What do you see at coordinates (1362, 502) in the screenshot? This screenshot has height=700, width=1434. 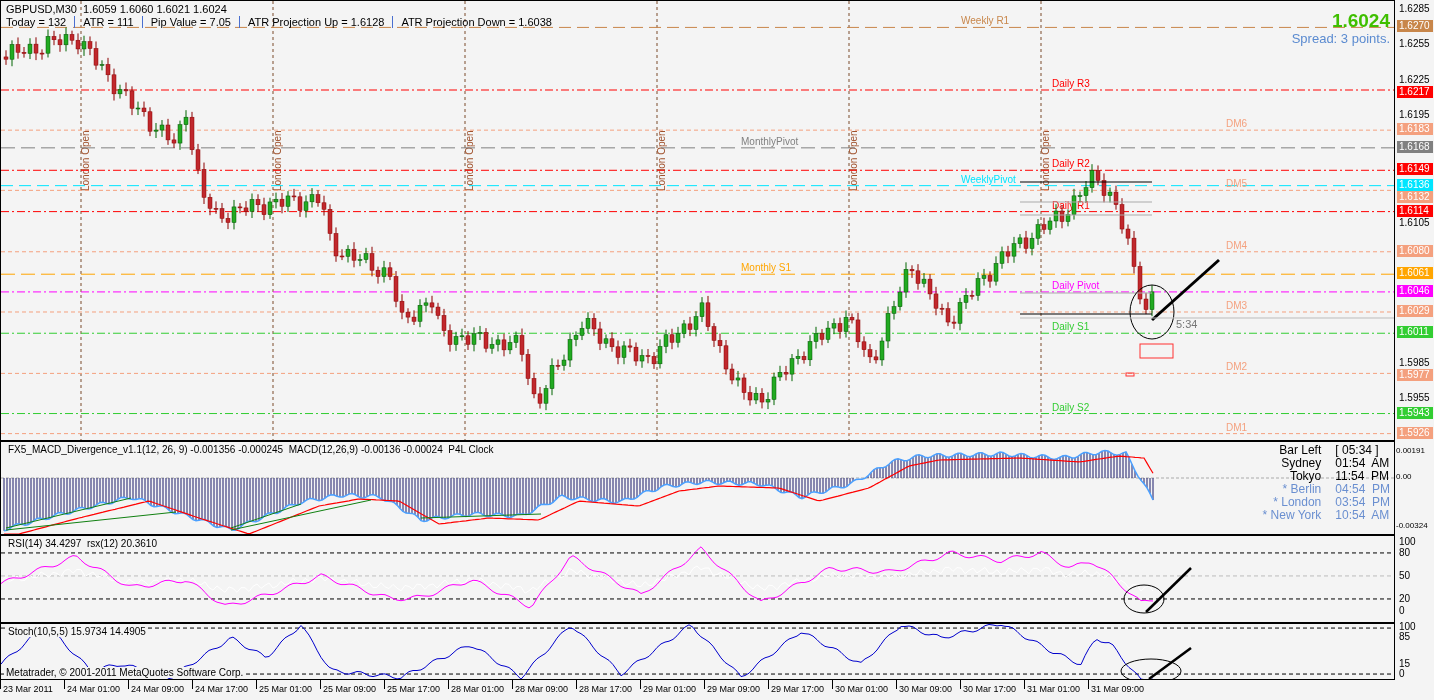 I see `clock-time: 03:54 PM` at bounding box center [1362, 502].